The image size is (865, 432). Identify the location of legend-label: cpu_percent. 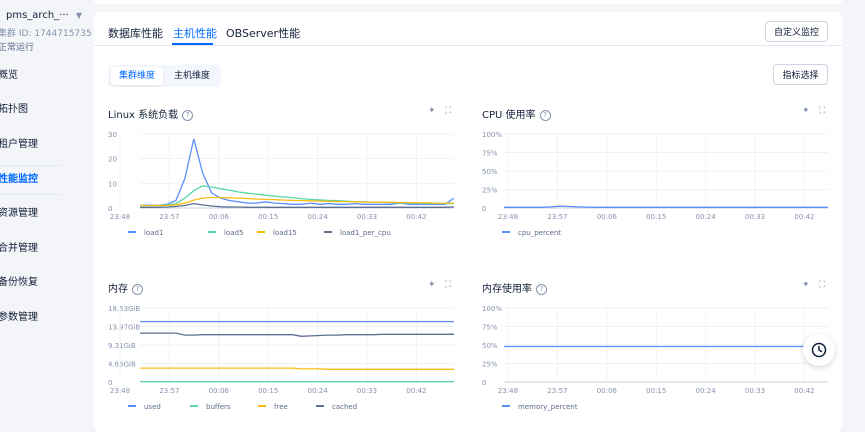
(539, 233).